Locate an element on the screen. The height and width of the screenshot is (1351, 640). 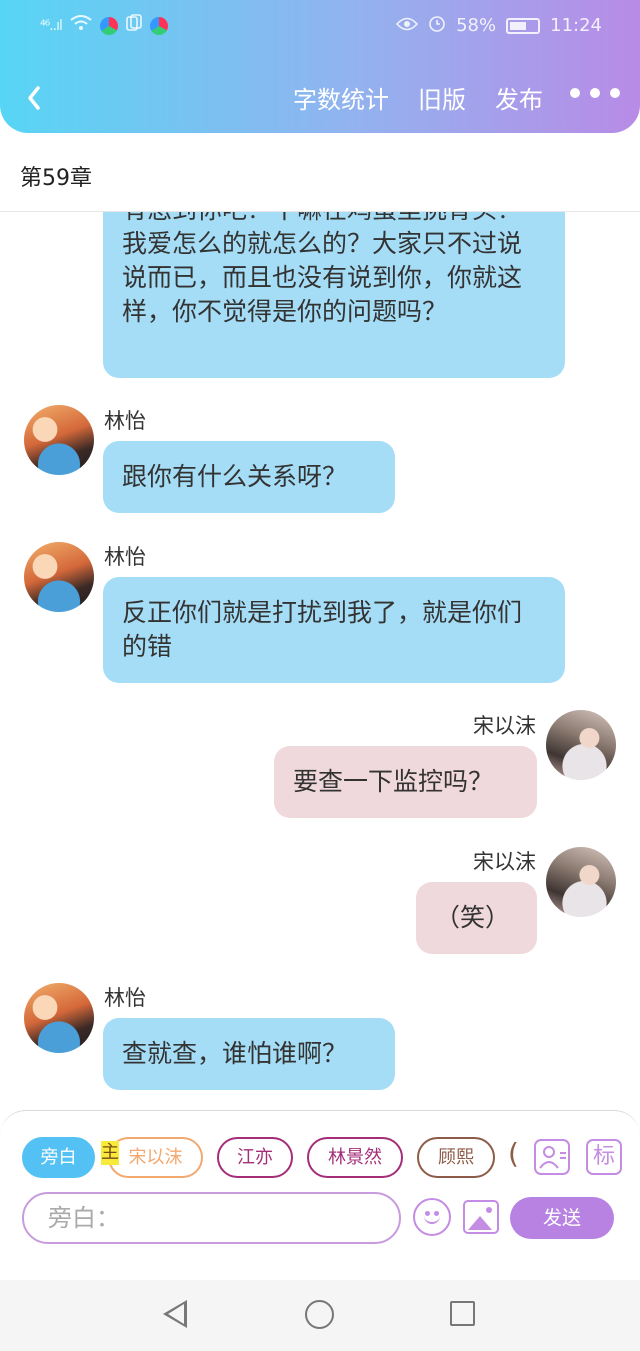
more-button is located at coordinates (595, 93).